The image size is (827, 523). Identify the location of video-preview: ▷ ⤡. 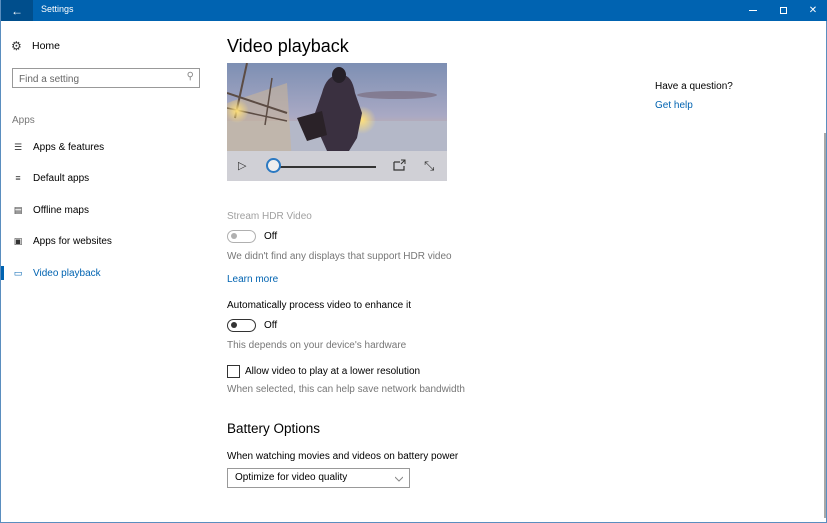
(337, 122).